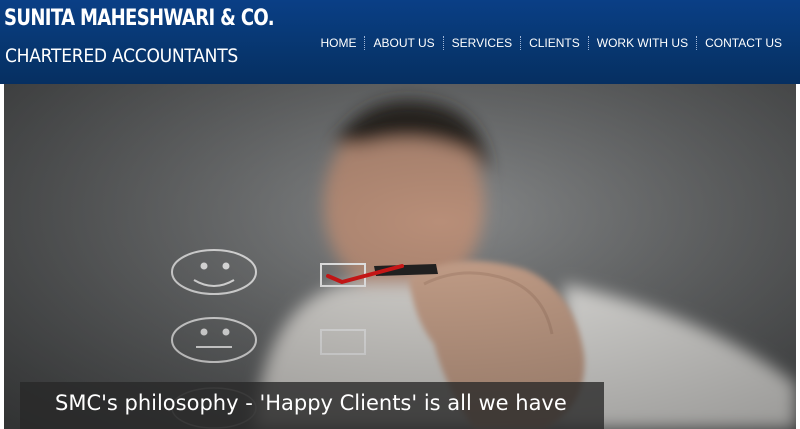 The image size is (800, 429). What do you see at coordinates (338, 43) in the screenshot?
I see `nav-home: HOME` at bounding box center [338, 43].